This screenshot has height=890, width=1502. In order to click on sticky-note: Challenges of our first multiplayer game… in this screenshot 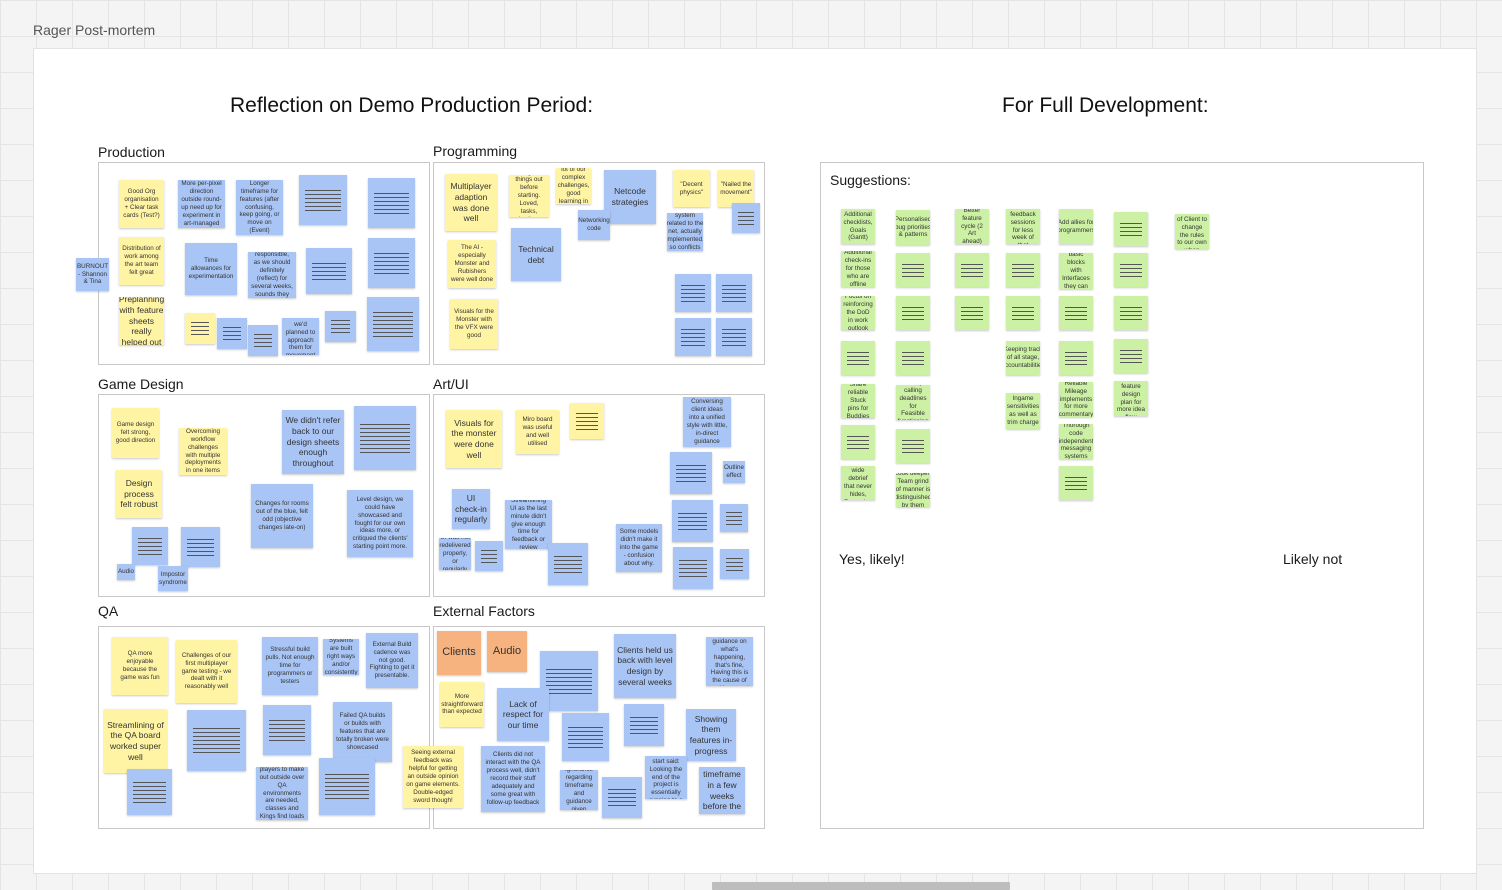, I will do `click(206, 671)`.